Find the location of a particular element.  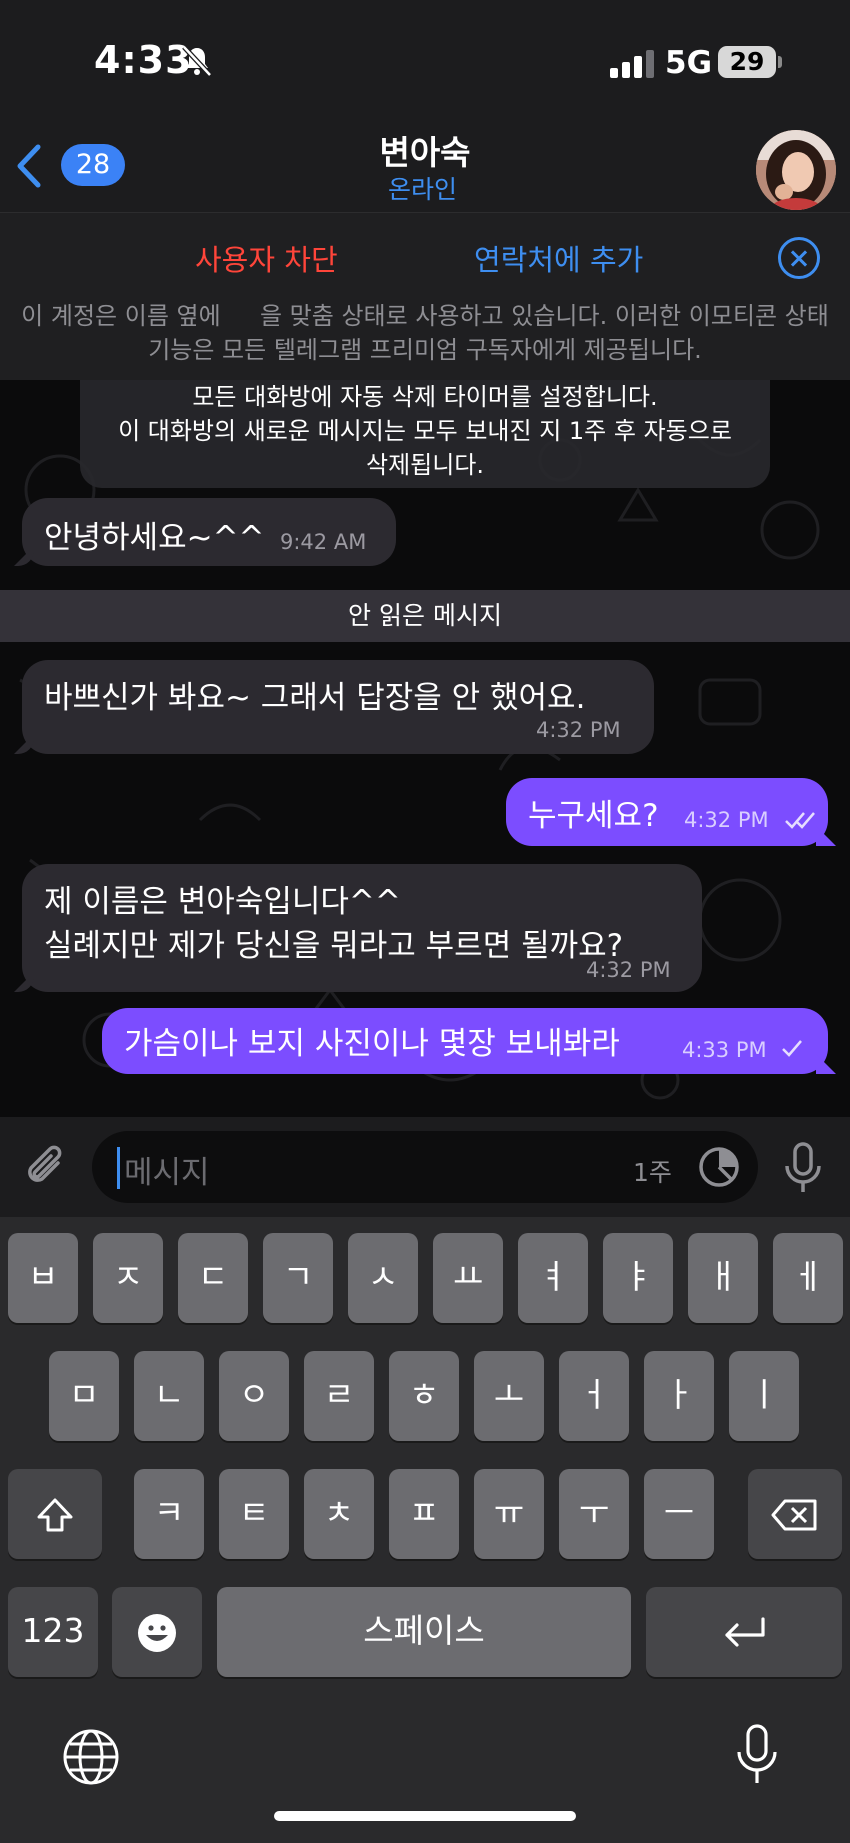

key: ㅑ is located at coordinates (638, 1278).